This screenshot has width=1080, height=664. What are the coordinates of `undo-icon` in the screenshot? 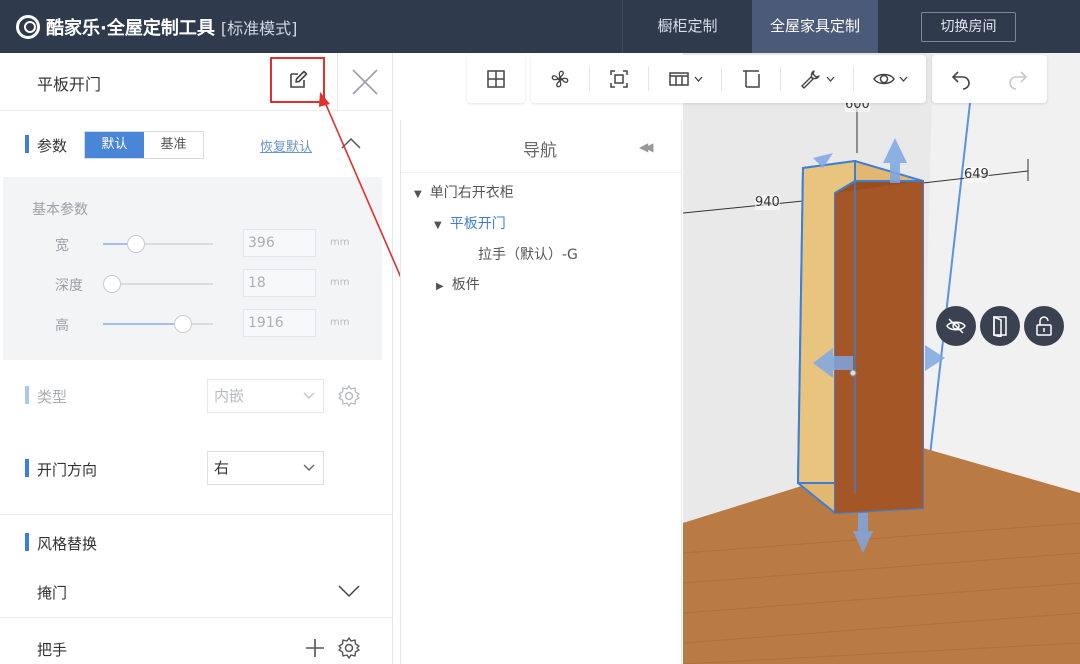 It's located at (960, 80).